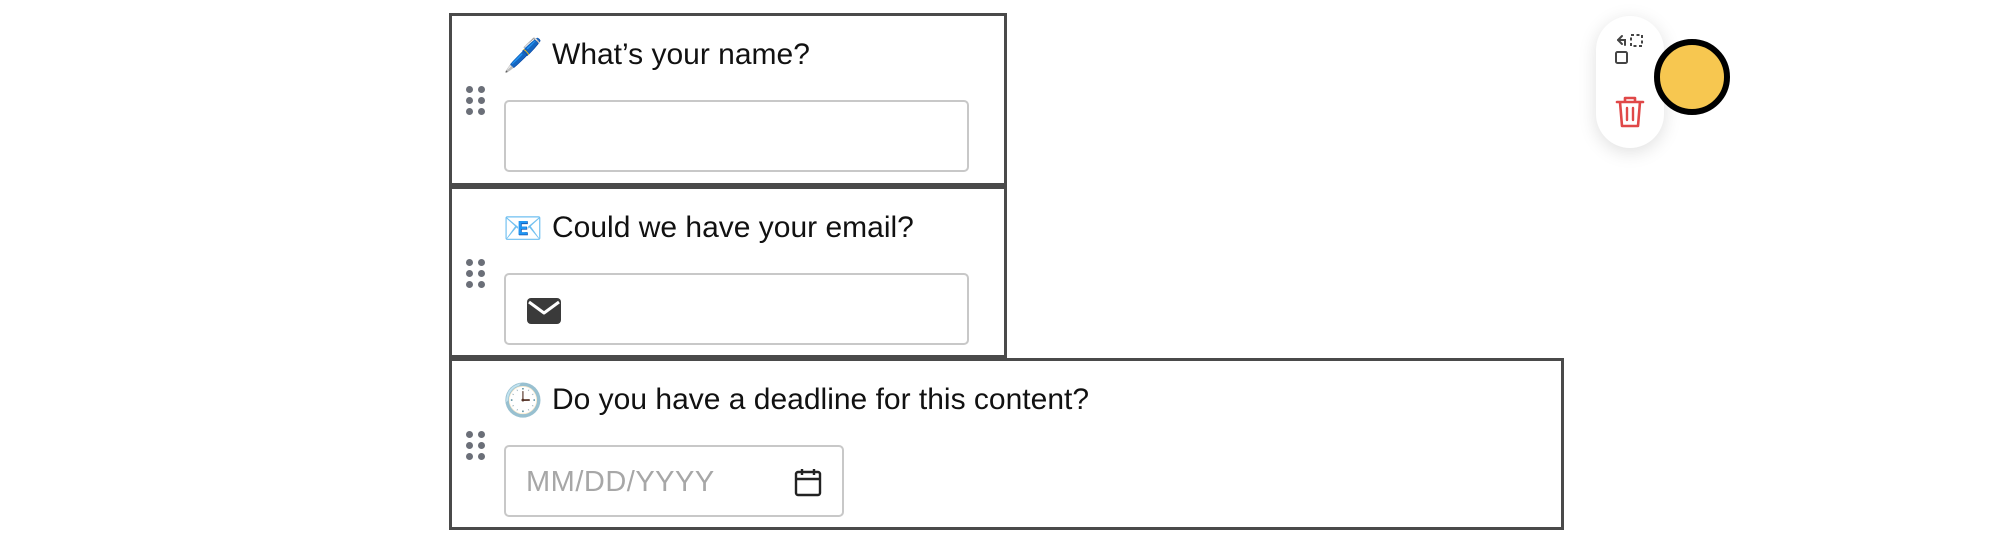 The image size is (2007, 552). What do you see at coordinates (1692, 77) in the screenshot?
I see `color-swatch-button` at bounding box center [1692, 77].